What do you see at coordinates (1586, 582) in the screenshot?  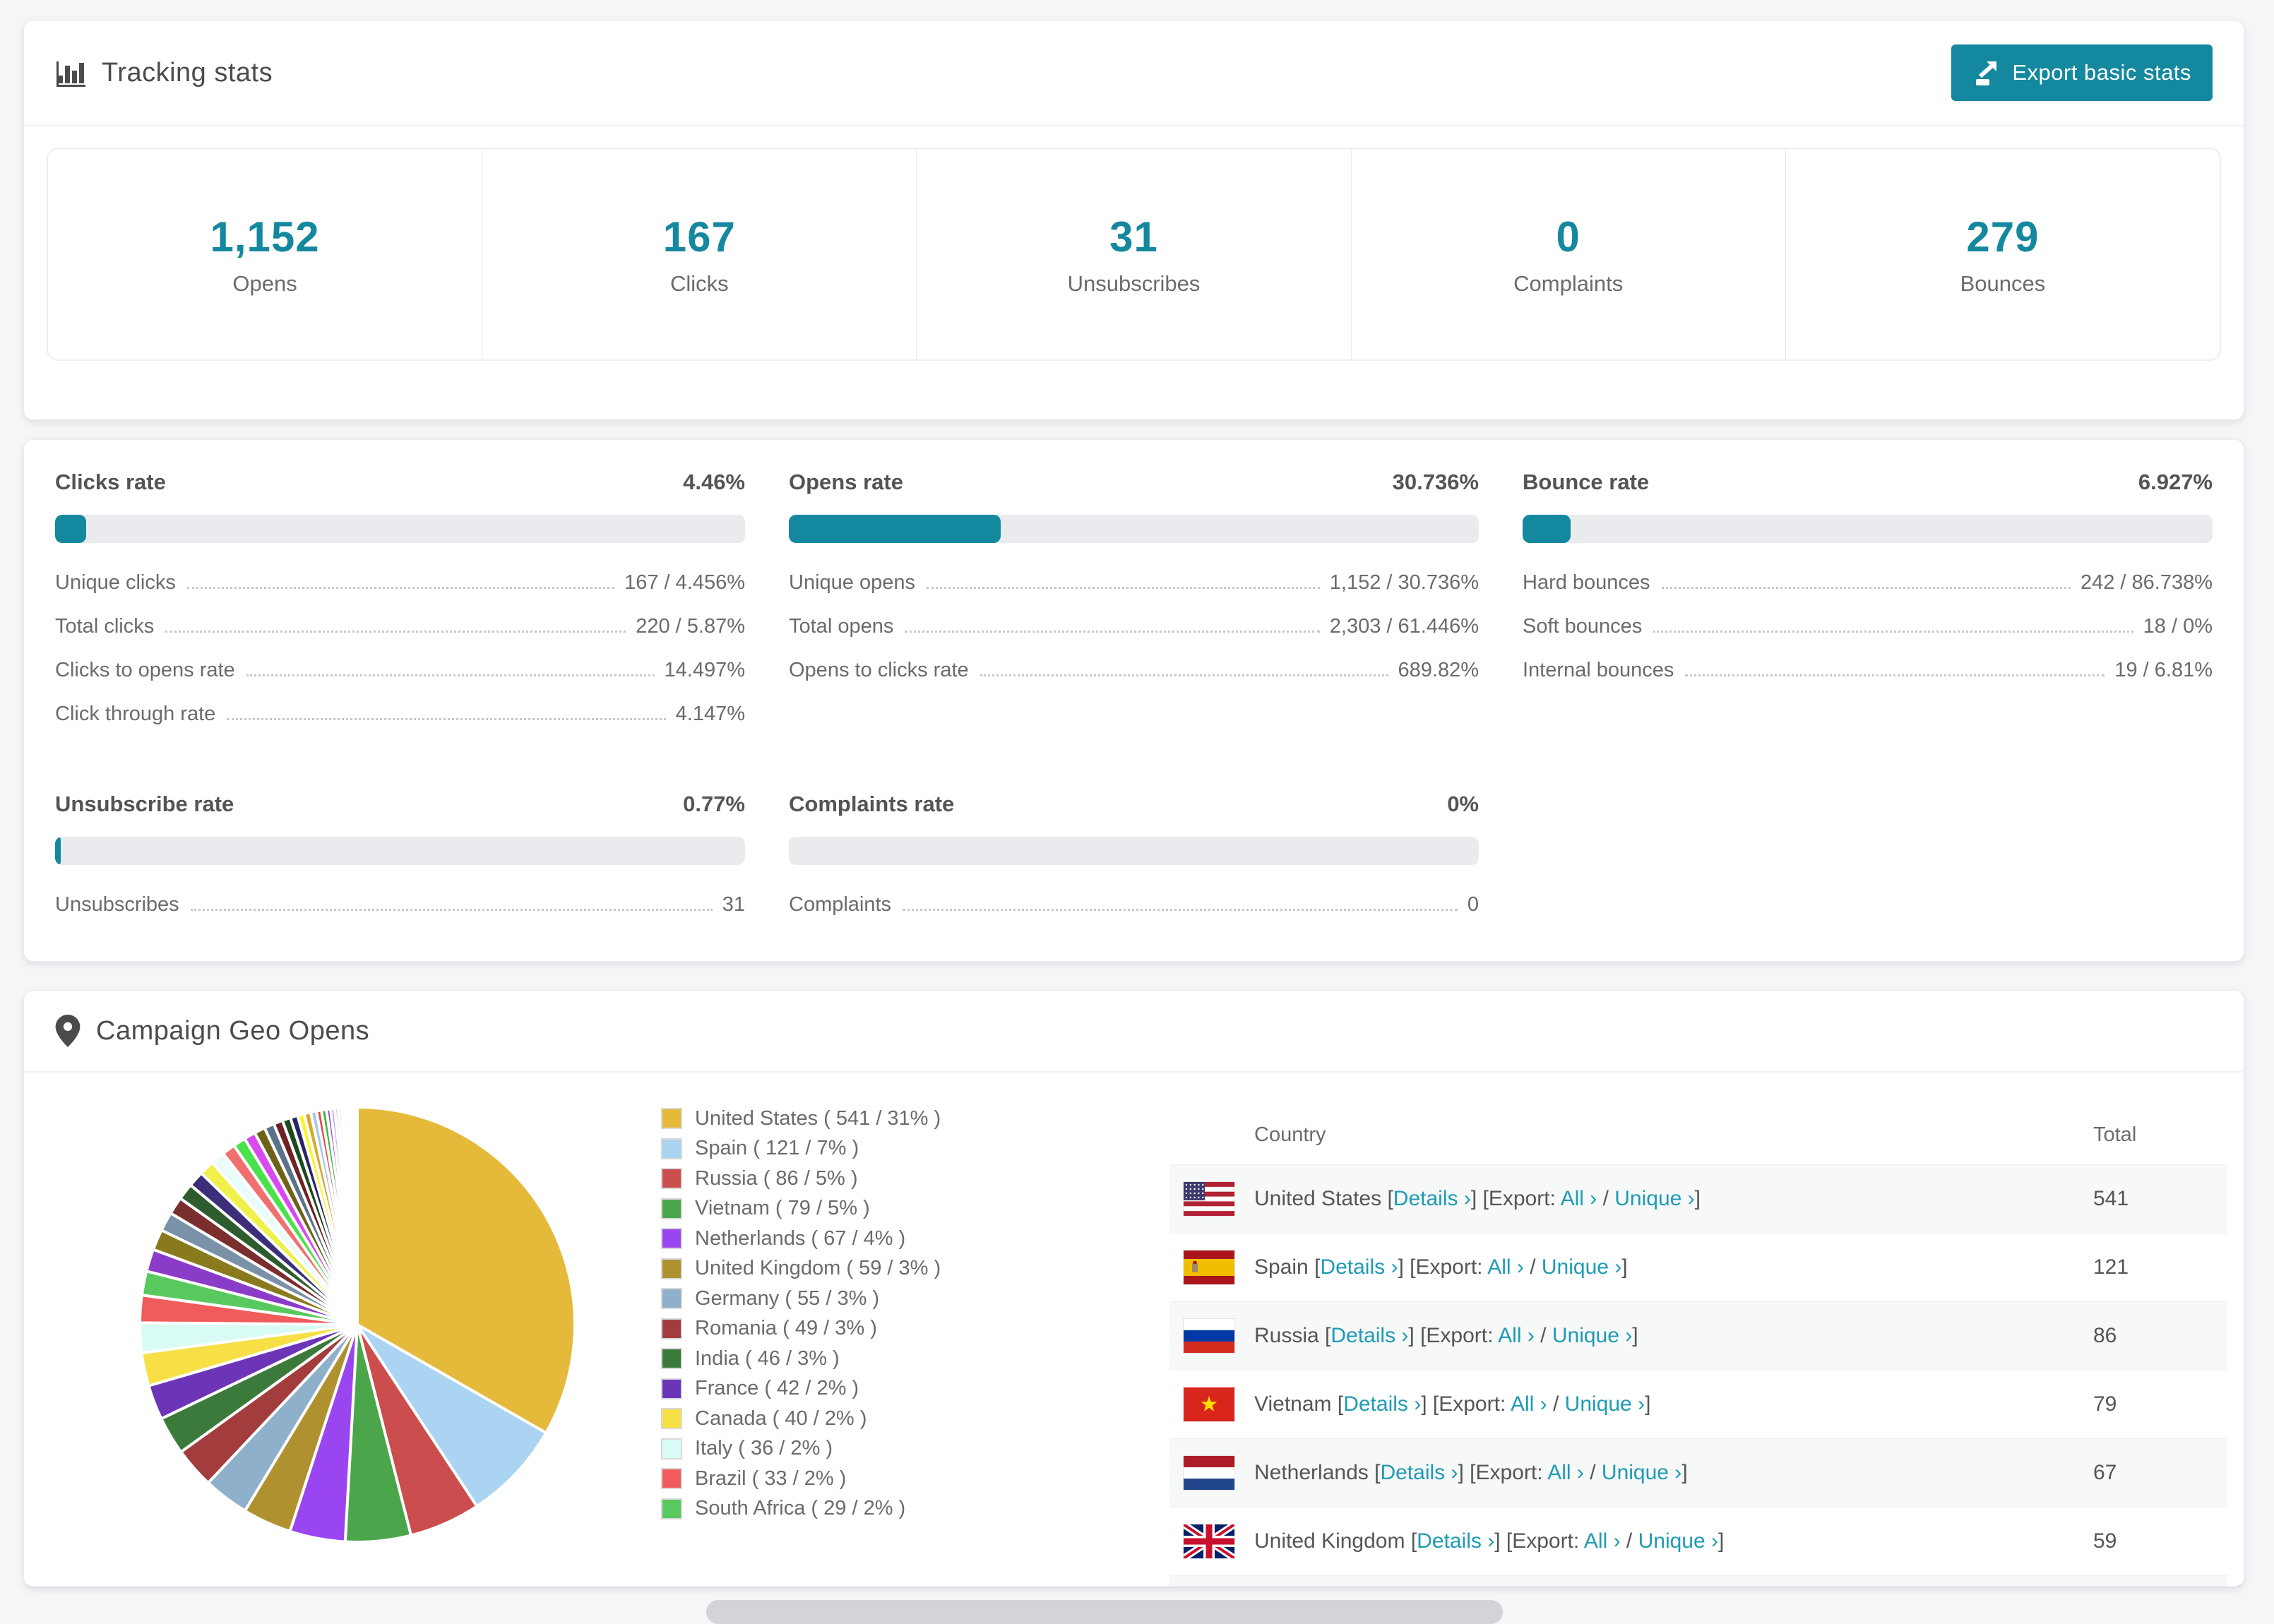 I see `rate-row-label: Hard bounces` at bounding box center [1586, 582].